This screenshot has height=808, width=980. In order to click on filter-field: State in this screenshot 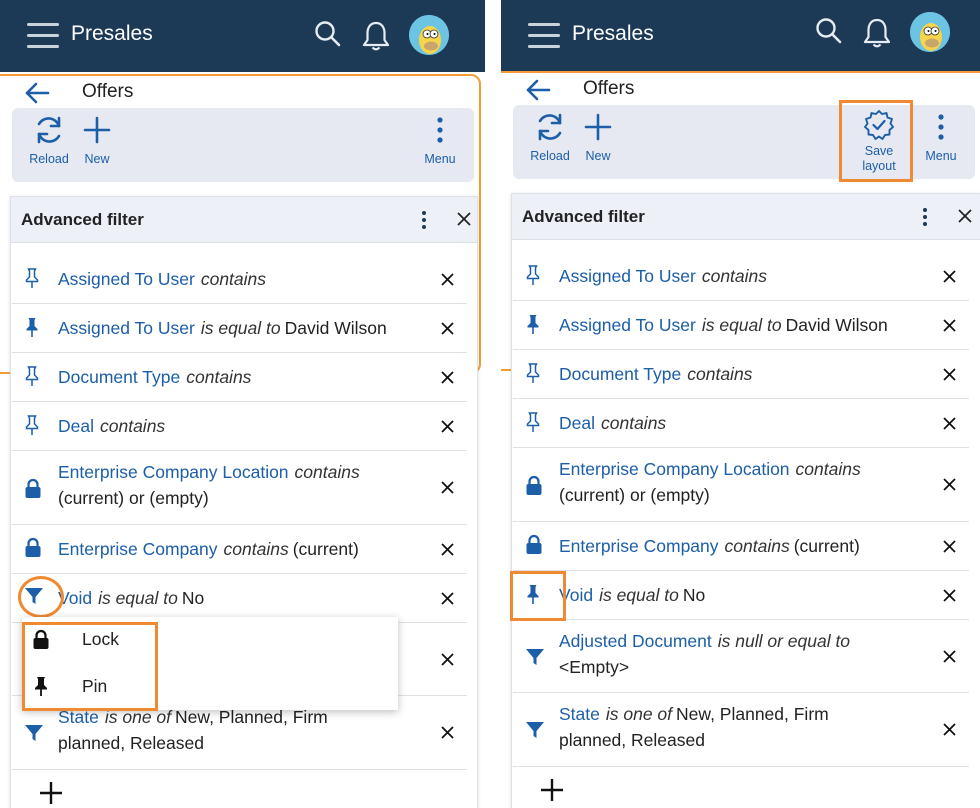, I will do `click(579, 714)`.